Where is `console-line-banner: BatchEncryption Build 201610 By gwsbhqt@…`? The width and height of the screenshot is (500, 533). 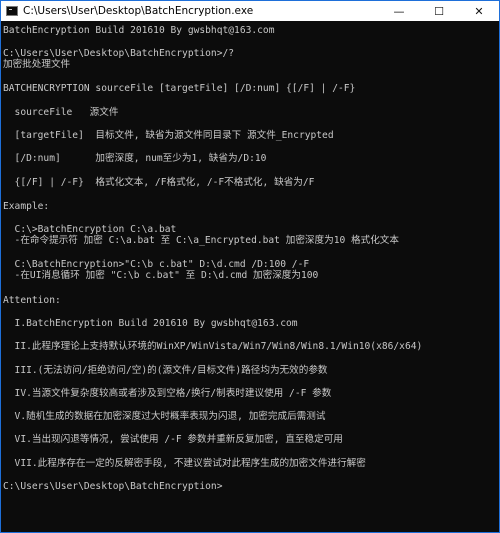 console-line-banner: BatchEncryption Build 201610 By gwsbhqt@… is located at coordinates (139, 30).